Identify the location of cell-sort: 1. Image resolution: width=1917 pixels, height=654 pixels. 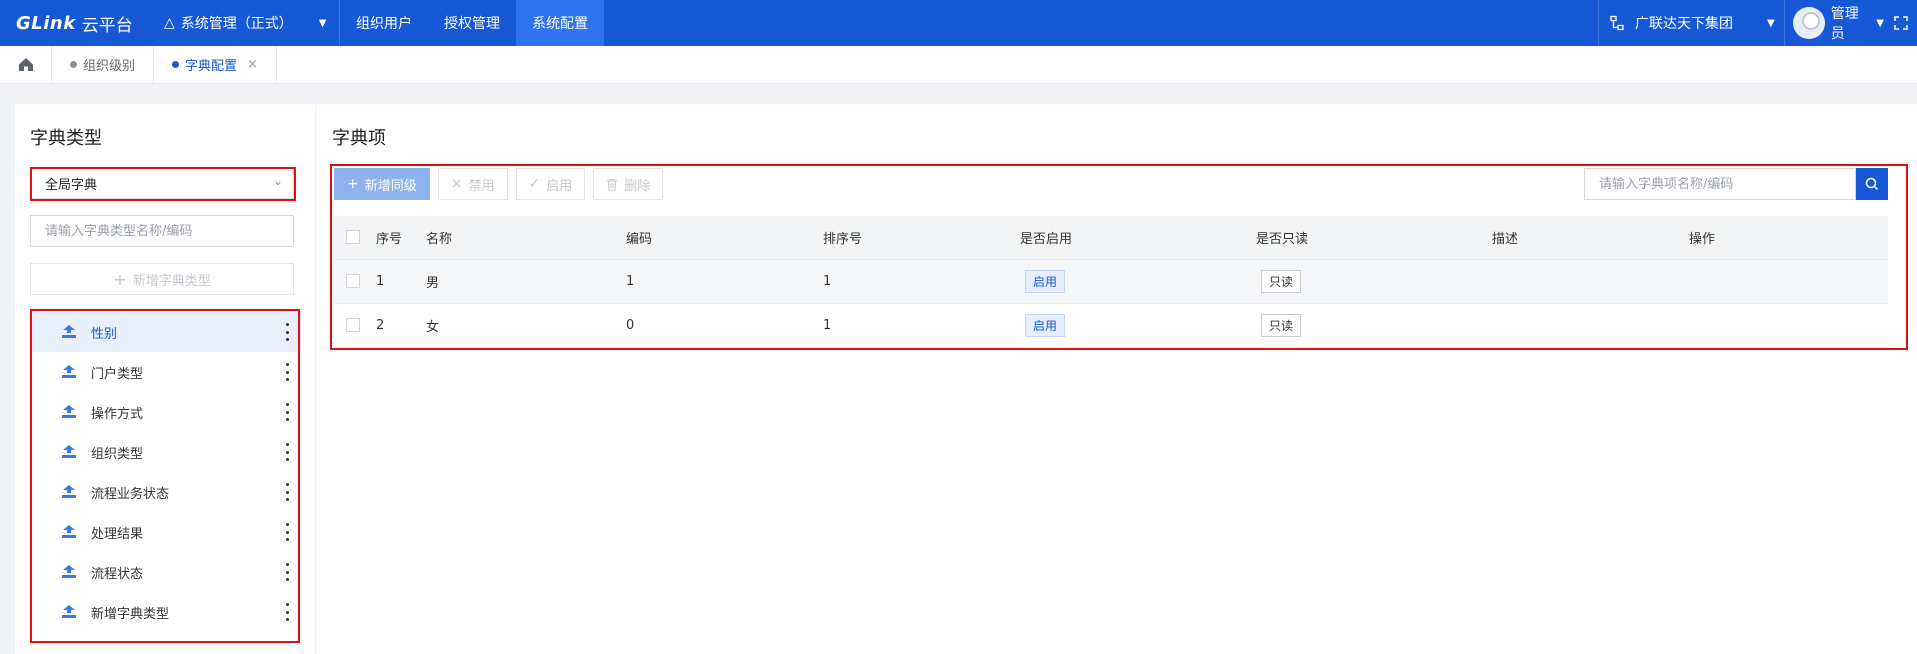
(921, 325).